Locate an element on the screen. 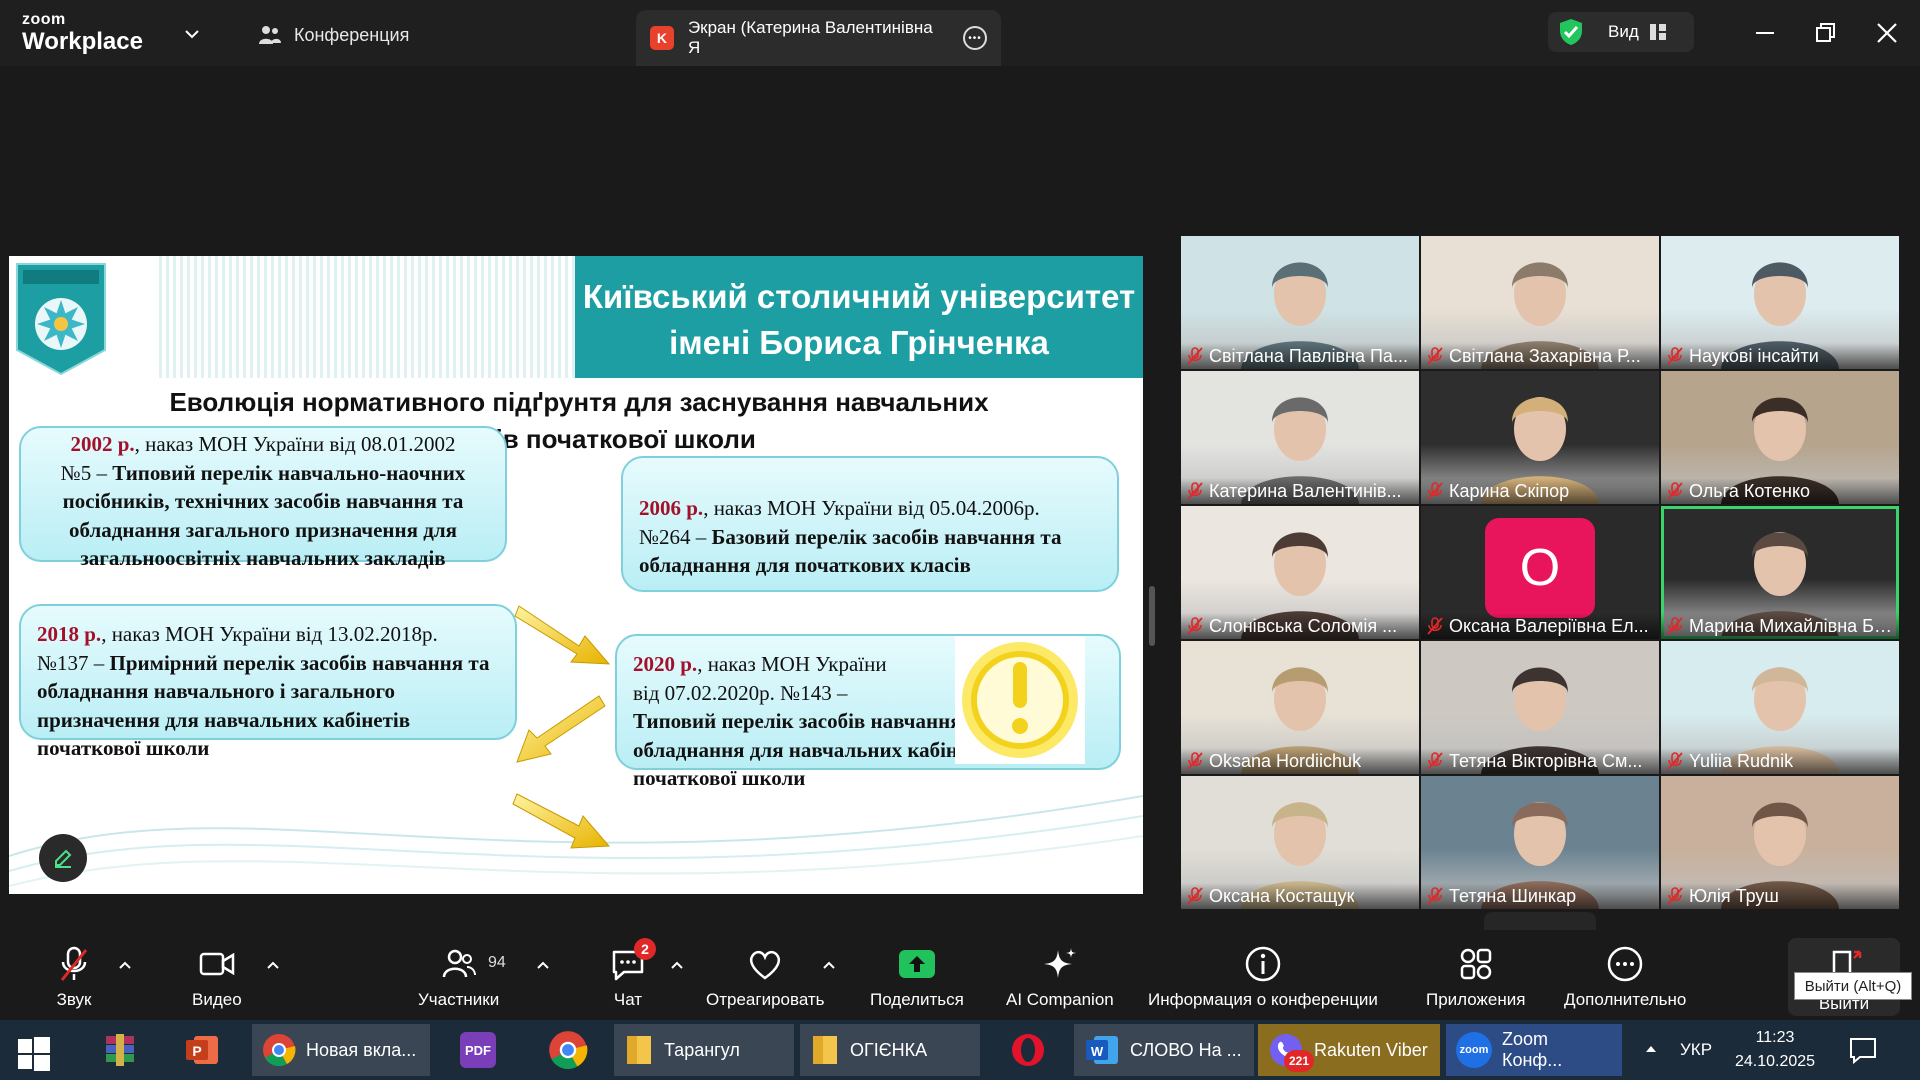  taskbar-viber: Rakuten Viber is located at coordinates (1349, 1050).